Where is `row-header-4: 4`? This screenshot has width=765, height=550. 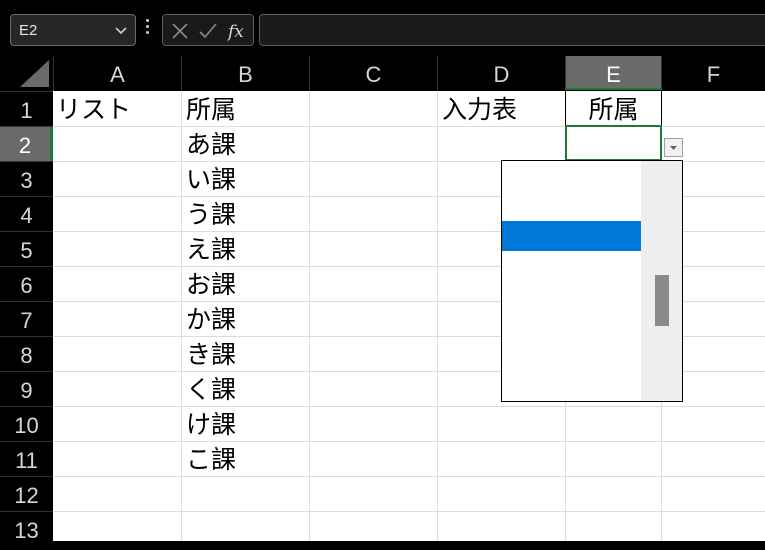 row-header-4: 4 is located at coordinates (26, 213).